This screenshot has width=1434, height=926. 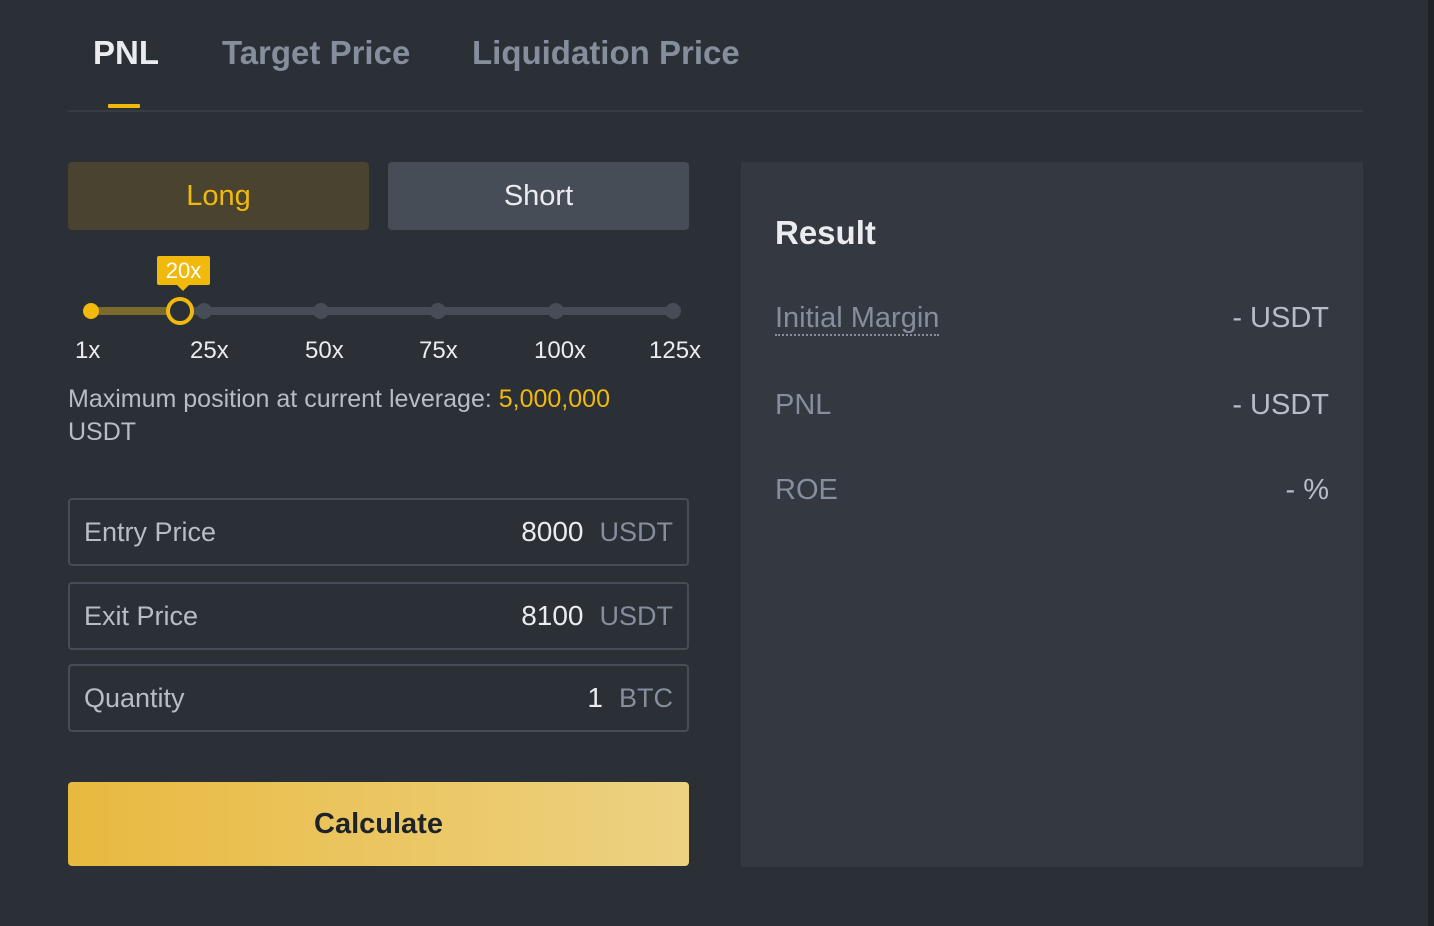 What do you see at coordinates (857, 319) in the screenshot?
I see `initial-margin-label: Initial Margin` at bounding box center [857, 319].